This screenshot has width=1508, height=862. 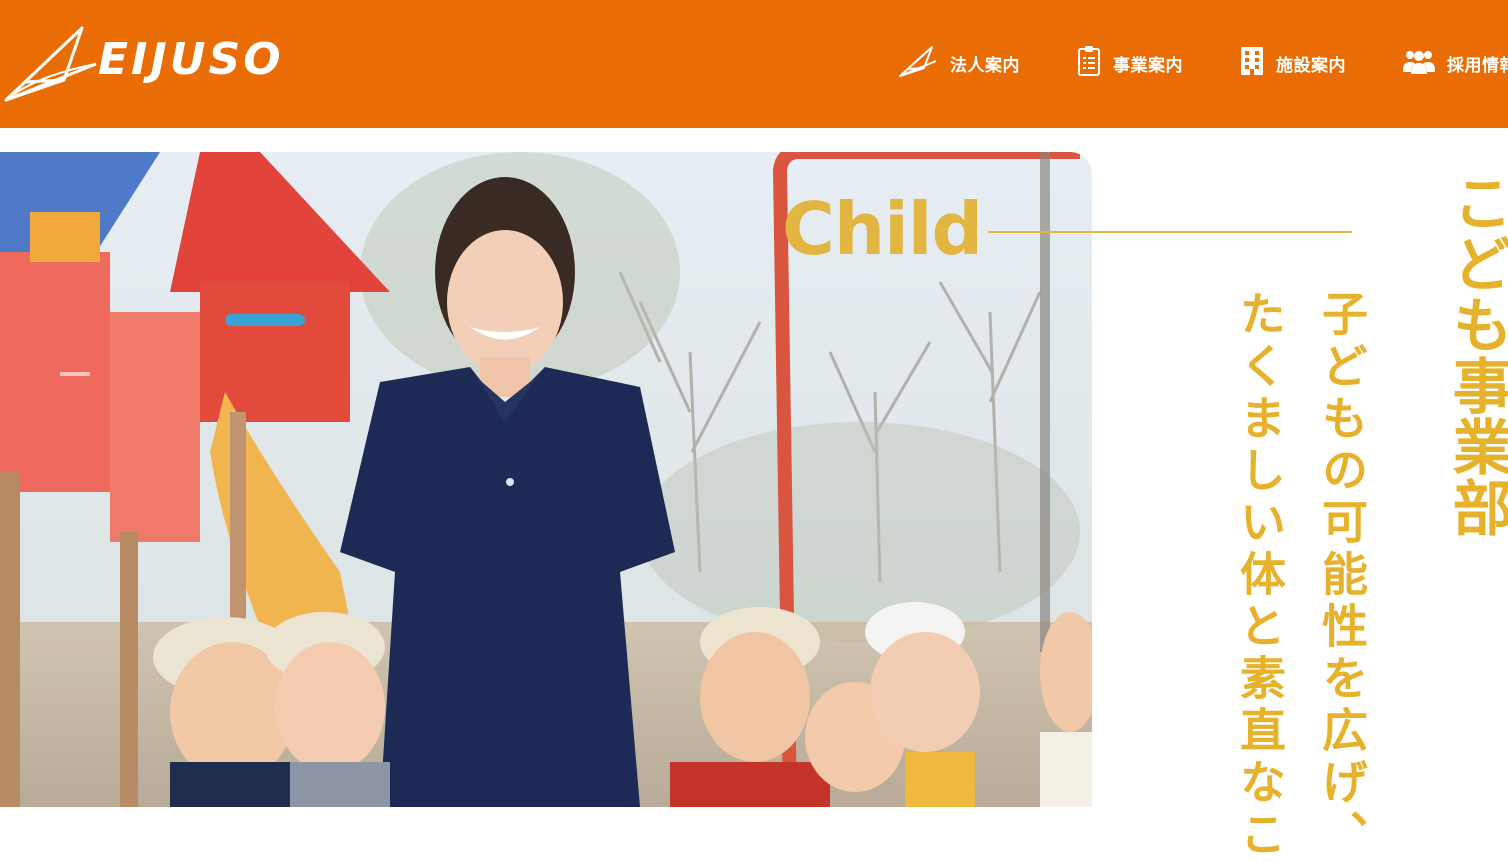 I want to click on nav-label-corporate: 法人案内, so click(x=985, y=65).